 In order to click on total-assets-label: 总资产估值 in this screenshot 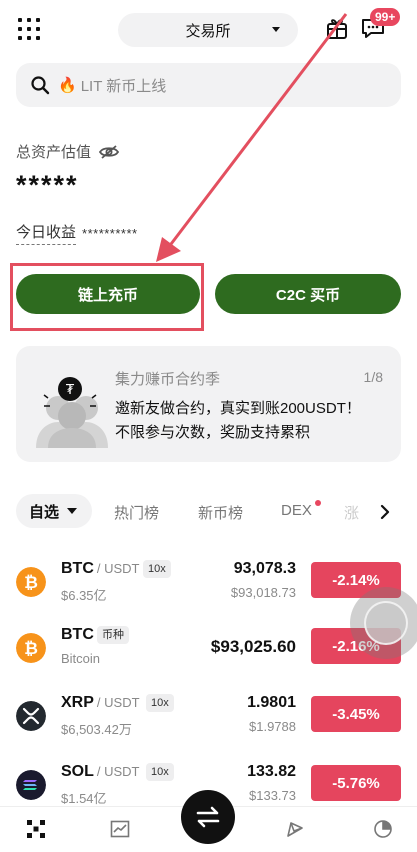, I will do `click(68, 151)`.